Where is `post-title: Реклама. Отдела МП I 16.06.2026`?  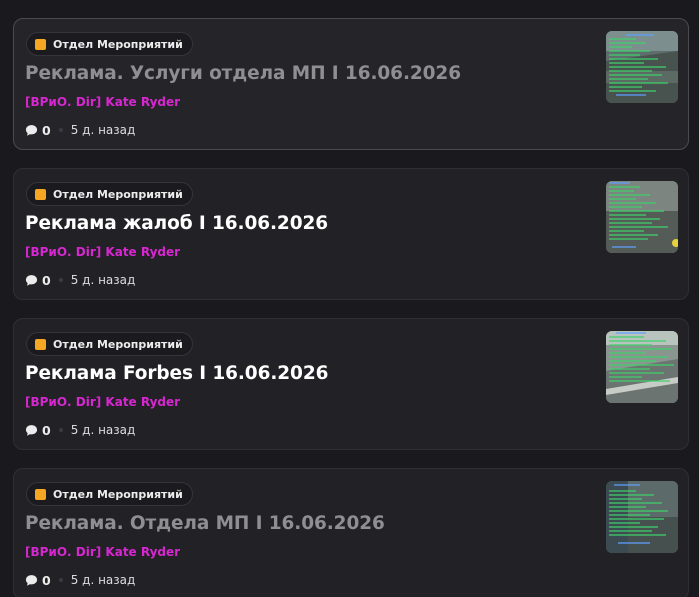
post-title: Реклама. Отдела МП I 16.06.2026 is located at coordinates (205, 523).